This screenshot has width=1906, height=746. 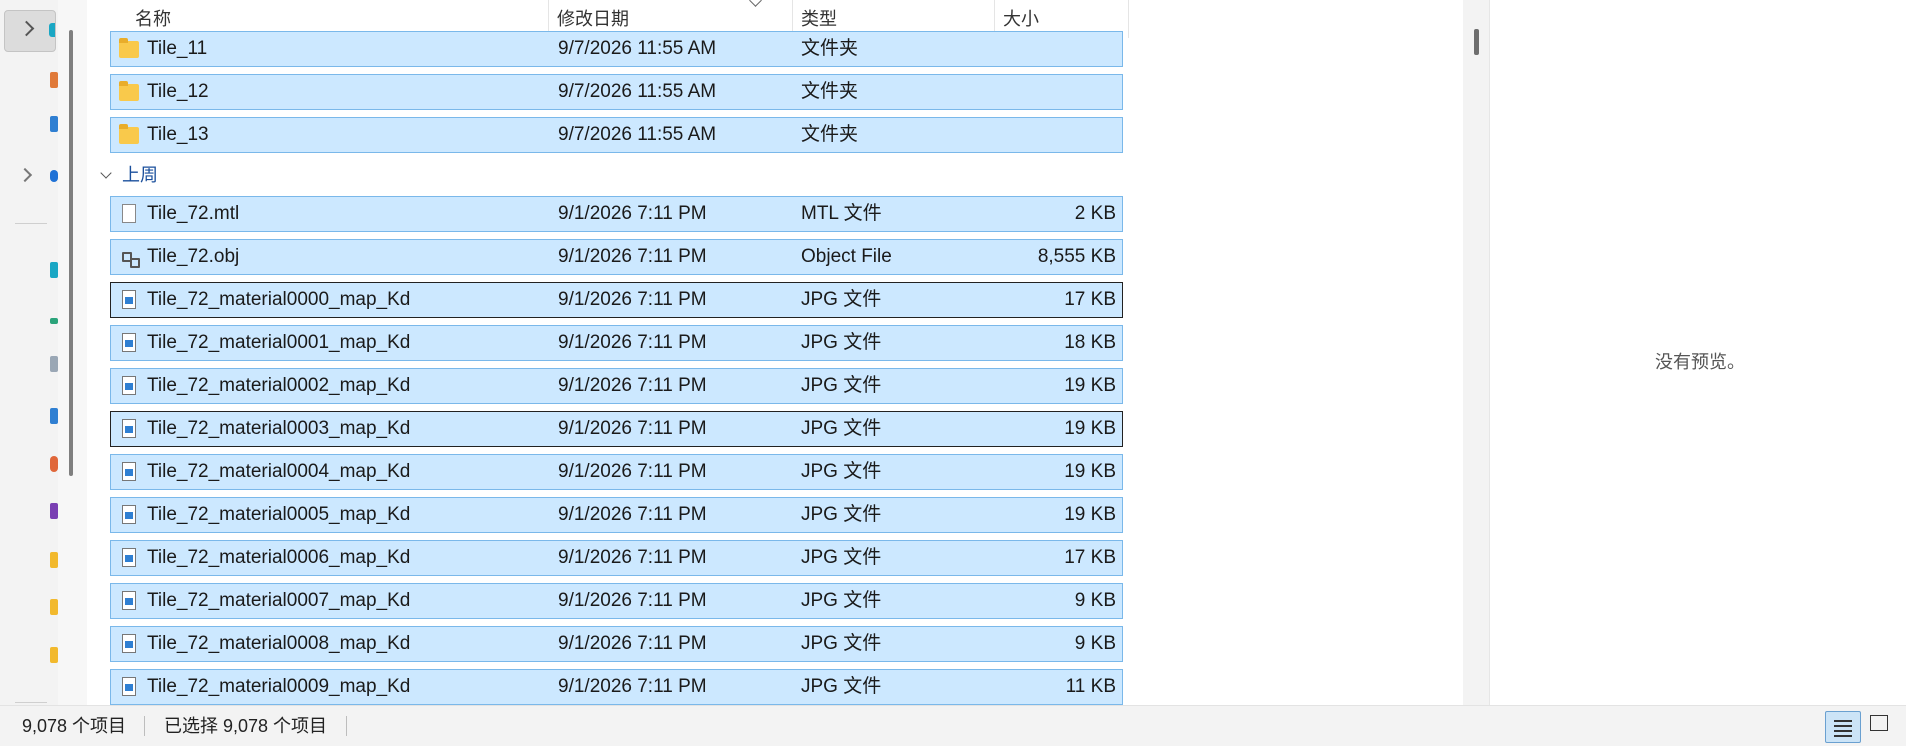 What do you see at coordinates (279, 600) in the screenshot?
I see `item-name: Tile_72_material0007_map_Kd` at bounding box center [279, 600].